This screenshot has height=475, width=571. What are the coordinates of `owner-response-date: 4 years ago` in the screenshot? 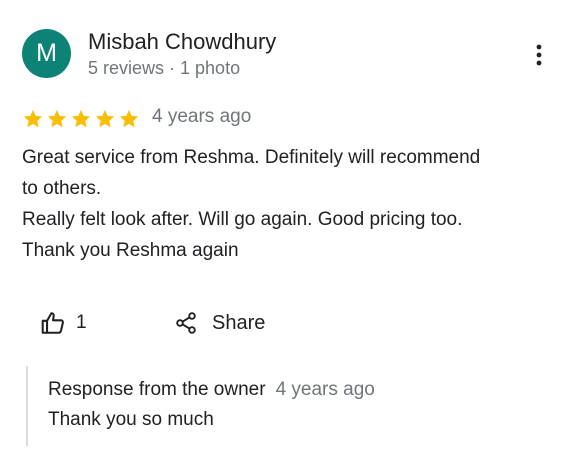 It's located at (325, 389).